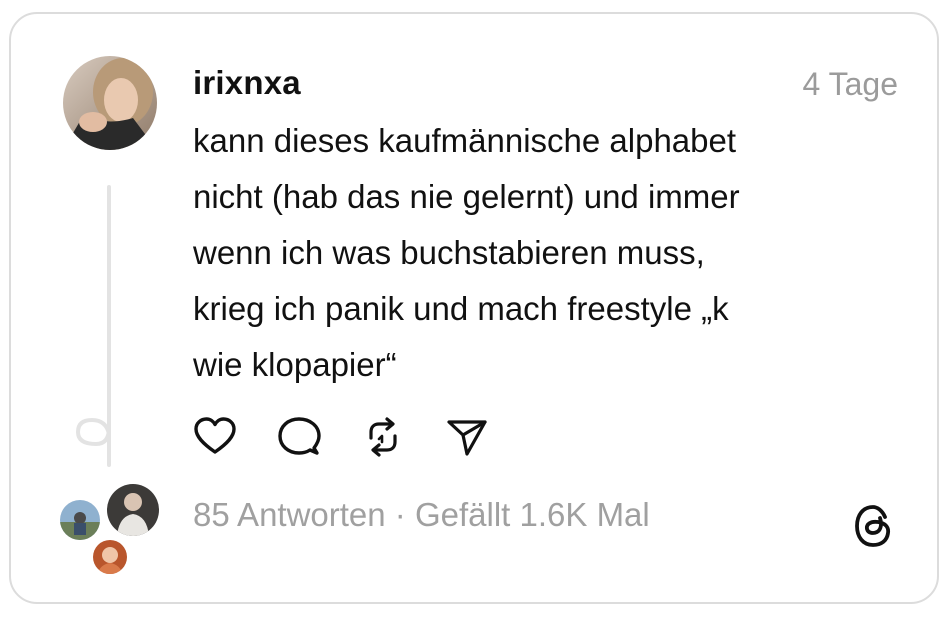 The height and width of the screenshot is (621, 950). Describe the element at coordinates (93, 424) in the screenshot. I see `thread-loop-icon` at that location.